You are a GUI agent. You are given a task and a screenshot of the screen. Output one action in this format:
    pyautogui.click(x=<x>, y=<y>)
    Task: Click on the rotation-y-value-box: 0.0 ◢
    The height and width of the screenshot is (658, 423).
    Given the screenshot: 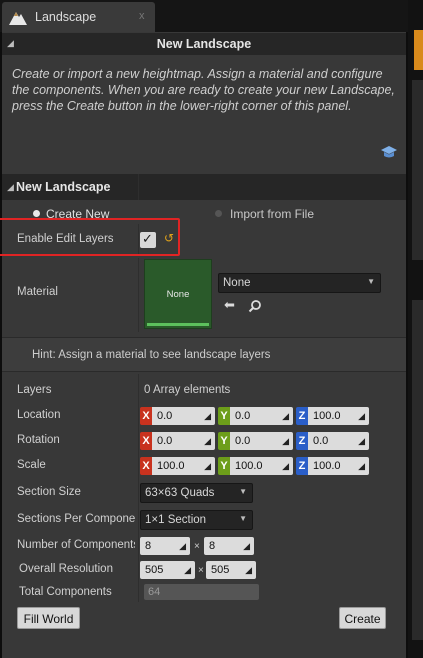 What is the action you would take?
    pyautogui.click(x=261, y=441)
    